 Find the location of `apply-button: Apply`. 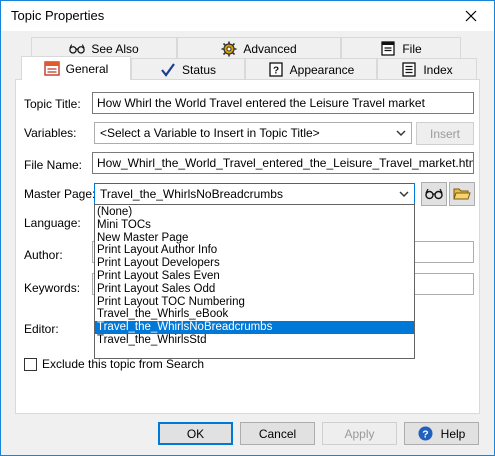

apply-button: Apply is located at coordinates (359, 433).